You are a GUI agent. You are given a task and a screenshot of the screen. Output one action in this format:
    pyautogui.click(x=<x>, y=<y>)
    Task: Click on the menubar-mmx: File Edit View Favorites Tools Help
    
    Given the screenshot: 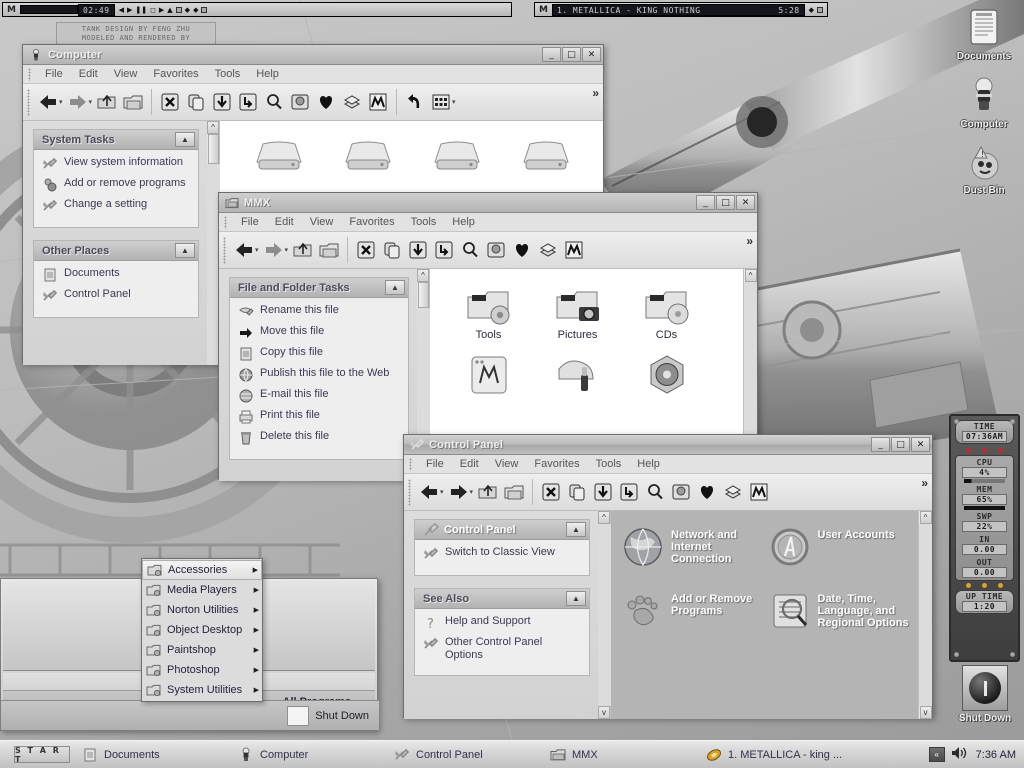 What is the action you would take?
    pyautogui.click(x=488, y=222)
    